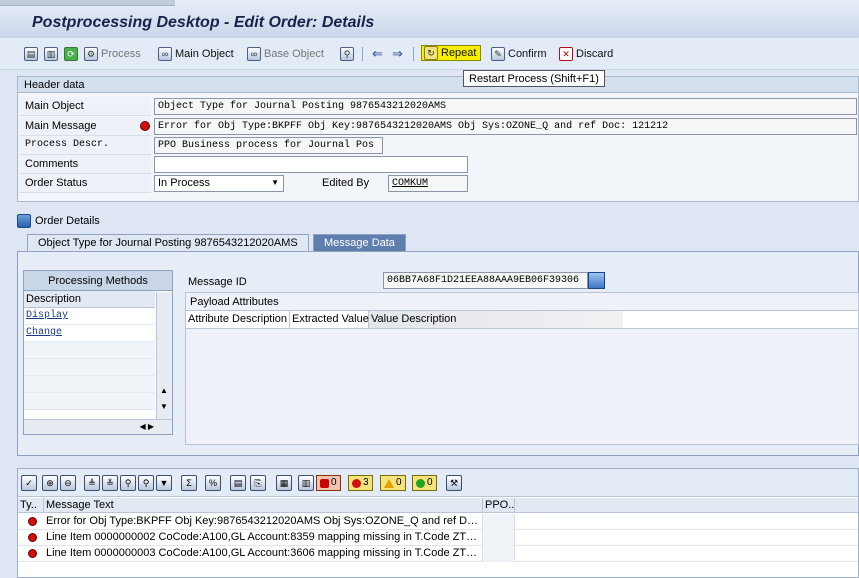  I want to click on discard-button: ✕ Discard, so click(586, 54).